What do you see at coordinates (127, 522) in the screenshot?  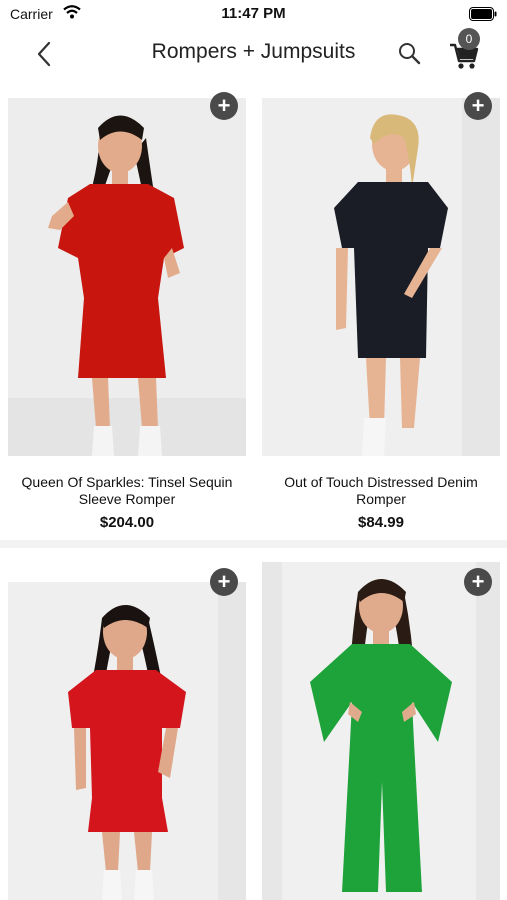 I see `product-price: $204.00` at bounding box center [127, 522].